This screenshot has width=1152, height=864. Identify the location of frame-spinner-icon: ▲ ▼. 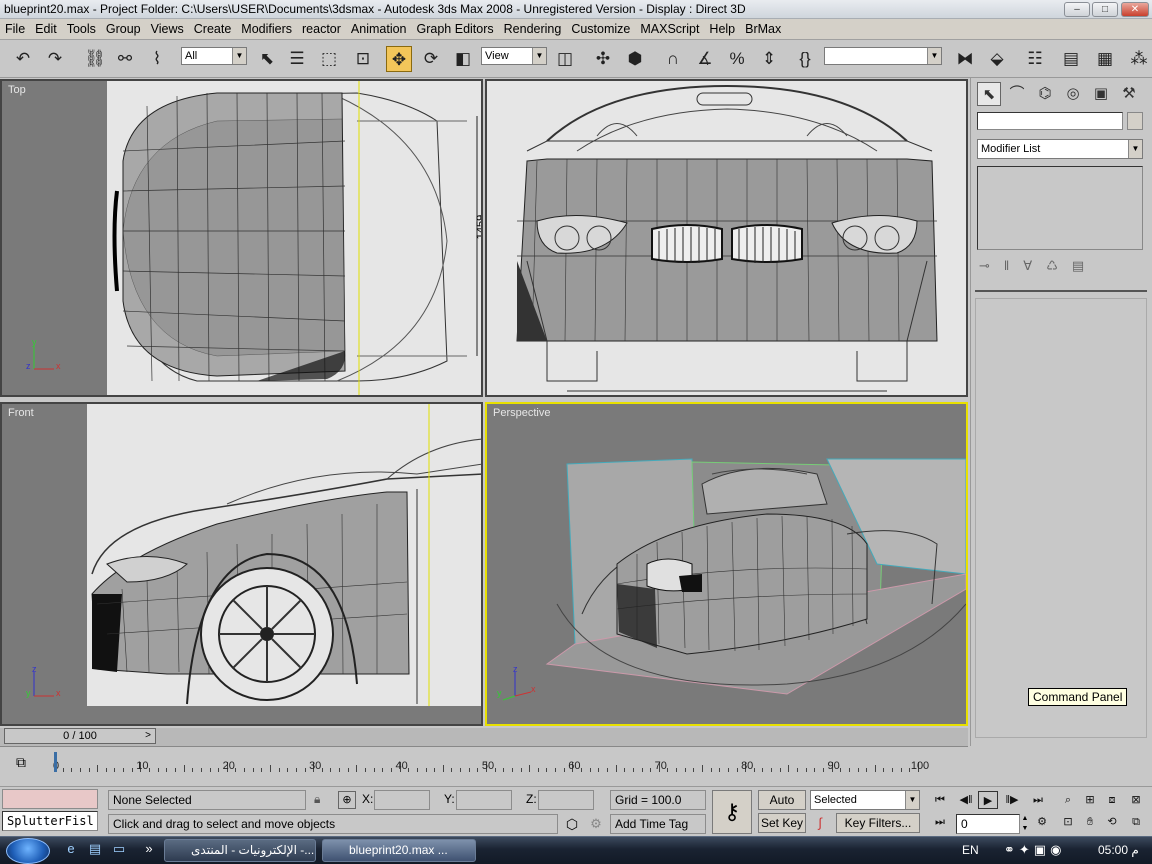
(1025, 824).